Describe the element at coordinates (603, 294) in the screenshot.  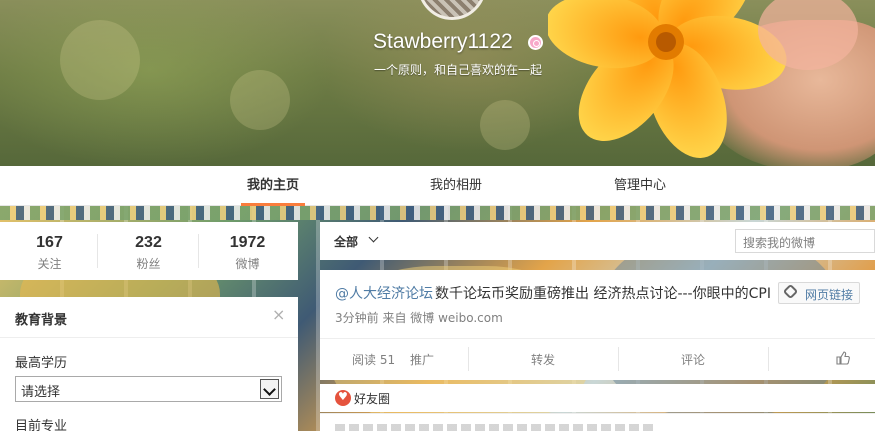
I see `post-text: 数千论坛币奖励重磅推出 经济热点讨论---你眼中的CPI` at that location.